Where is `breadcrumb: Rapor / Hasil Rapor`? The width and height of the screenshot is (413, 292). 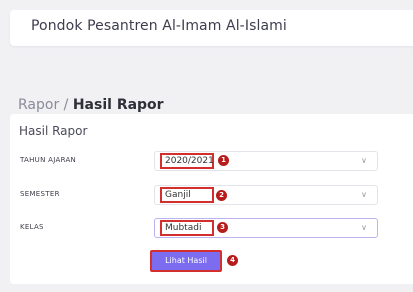 breadcrumb: Rapor / Hasil Rapor is located at coordinates (91, 105).